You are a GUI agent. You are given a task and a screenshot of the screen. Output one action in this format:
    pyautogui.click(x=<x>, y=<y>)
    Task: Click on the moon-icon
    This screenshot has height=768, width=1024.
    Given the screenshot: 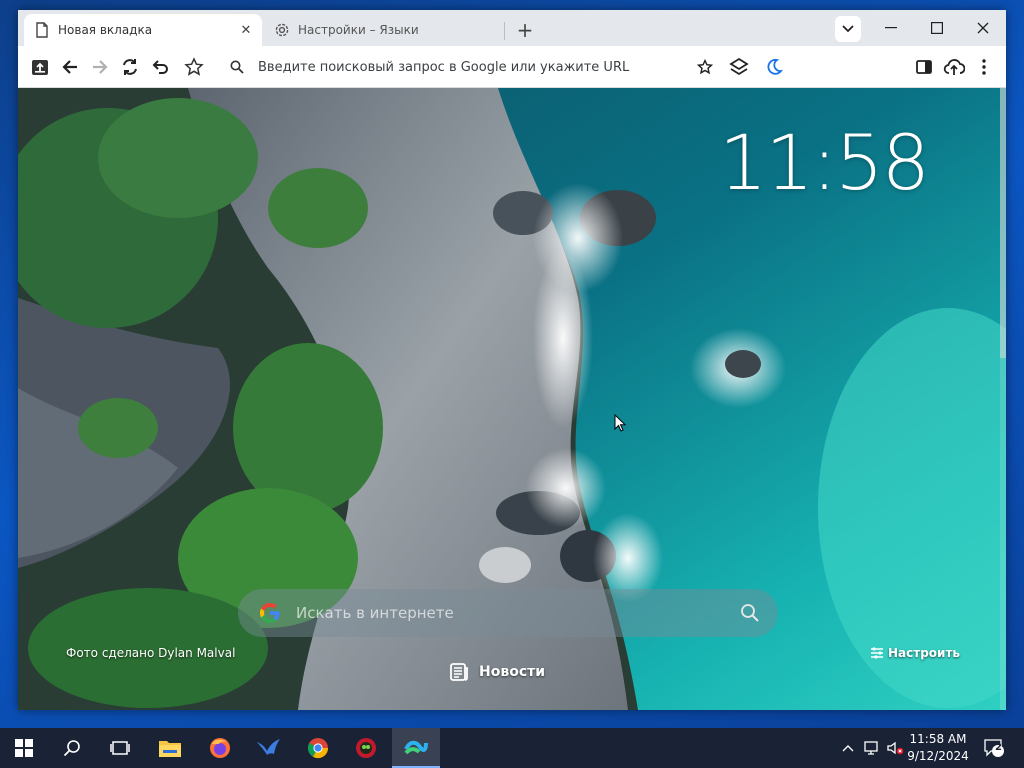 What is the action you would take?
    pyautogui.click(x=775, y=66)
    